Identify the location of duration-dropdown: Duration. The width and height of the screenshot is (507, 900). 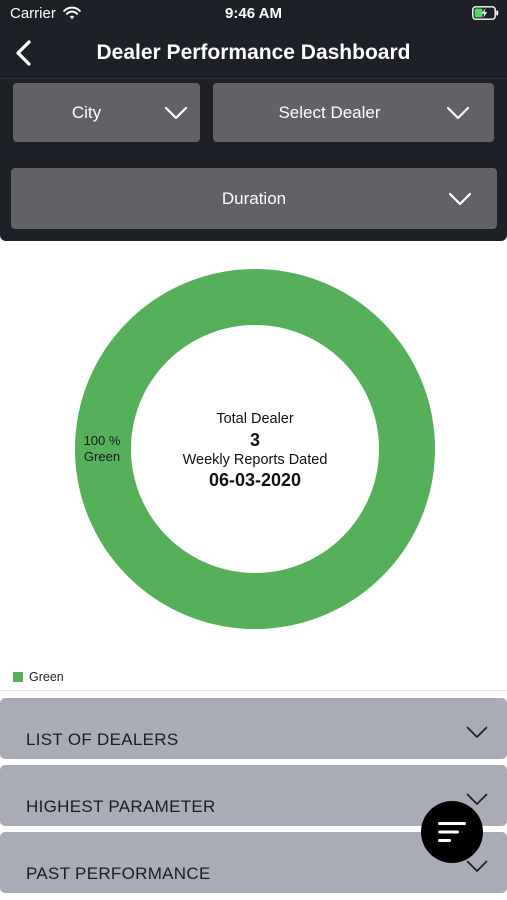
(254, 198).